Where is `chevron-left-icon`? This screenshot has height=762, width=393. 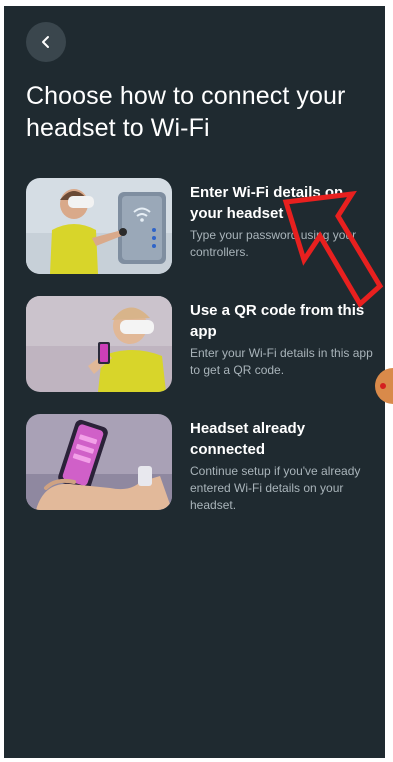
chevron-left-icon is located at coordinates (45, 42).